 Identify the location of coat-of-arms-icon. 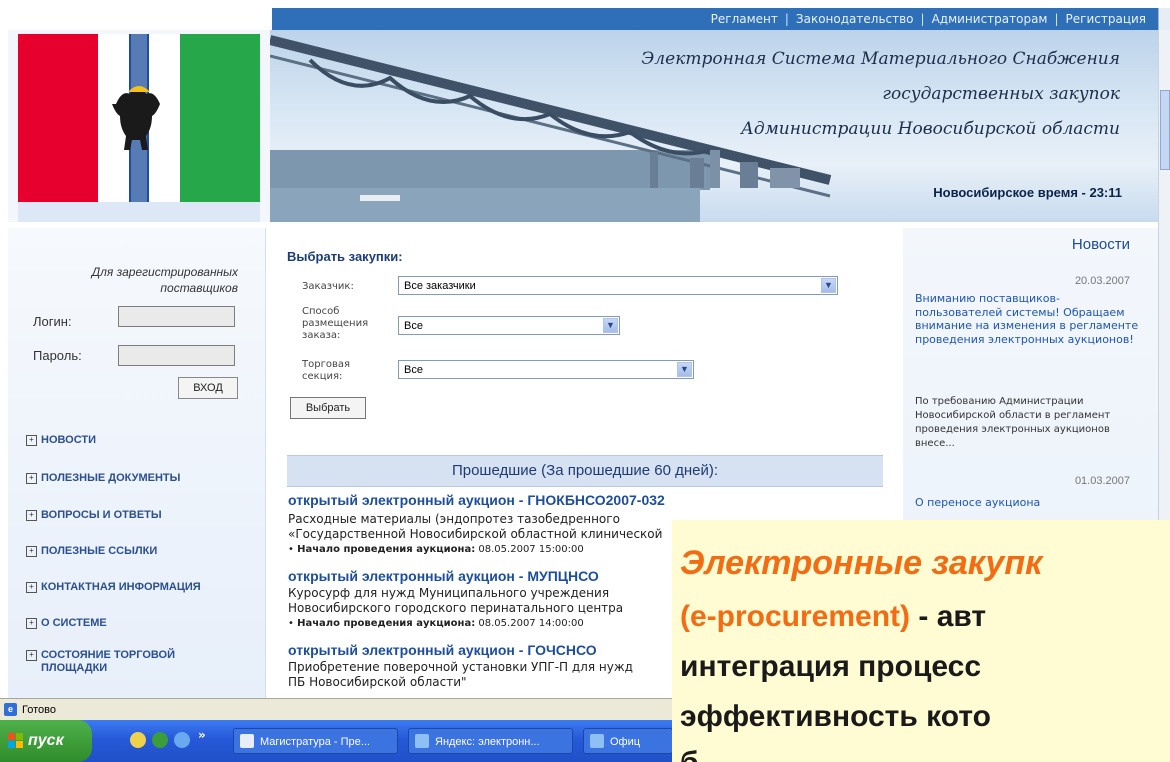
(136, 118).